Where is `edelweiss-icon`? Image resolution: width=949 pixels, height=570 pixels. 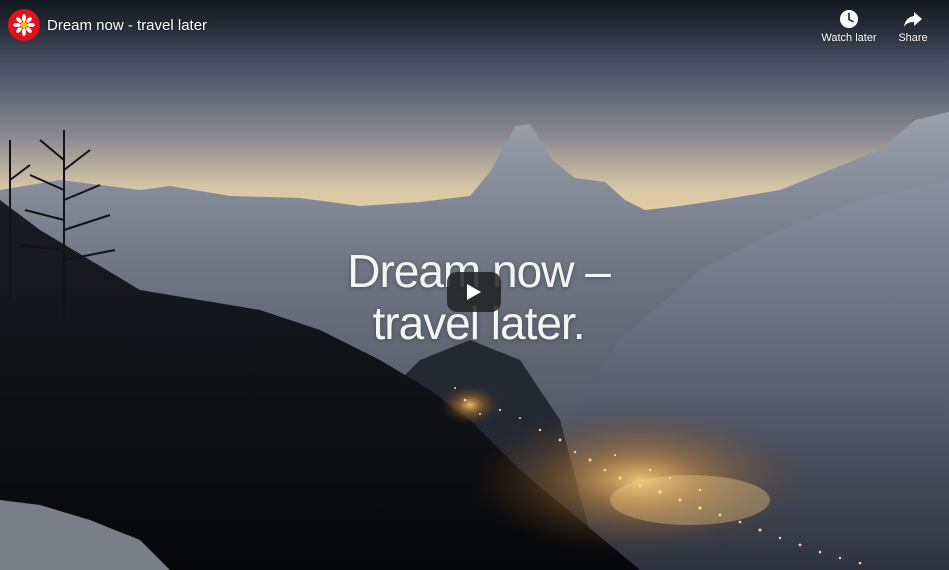 edelweiss-icon is located at coordinates (24, 25).